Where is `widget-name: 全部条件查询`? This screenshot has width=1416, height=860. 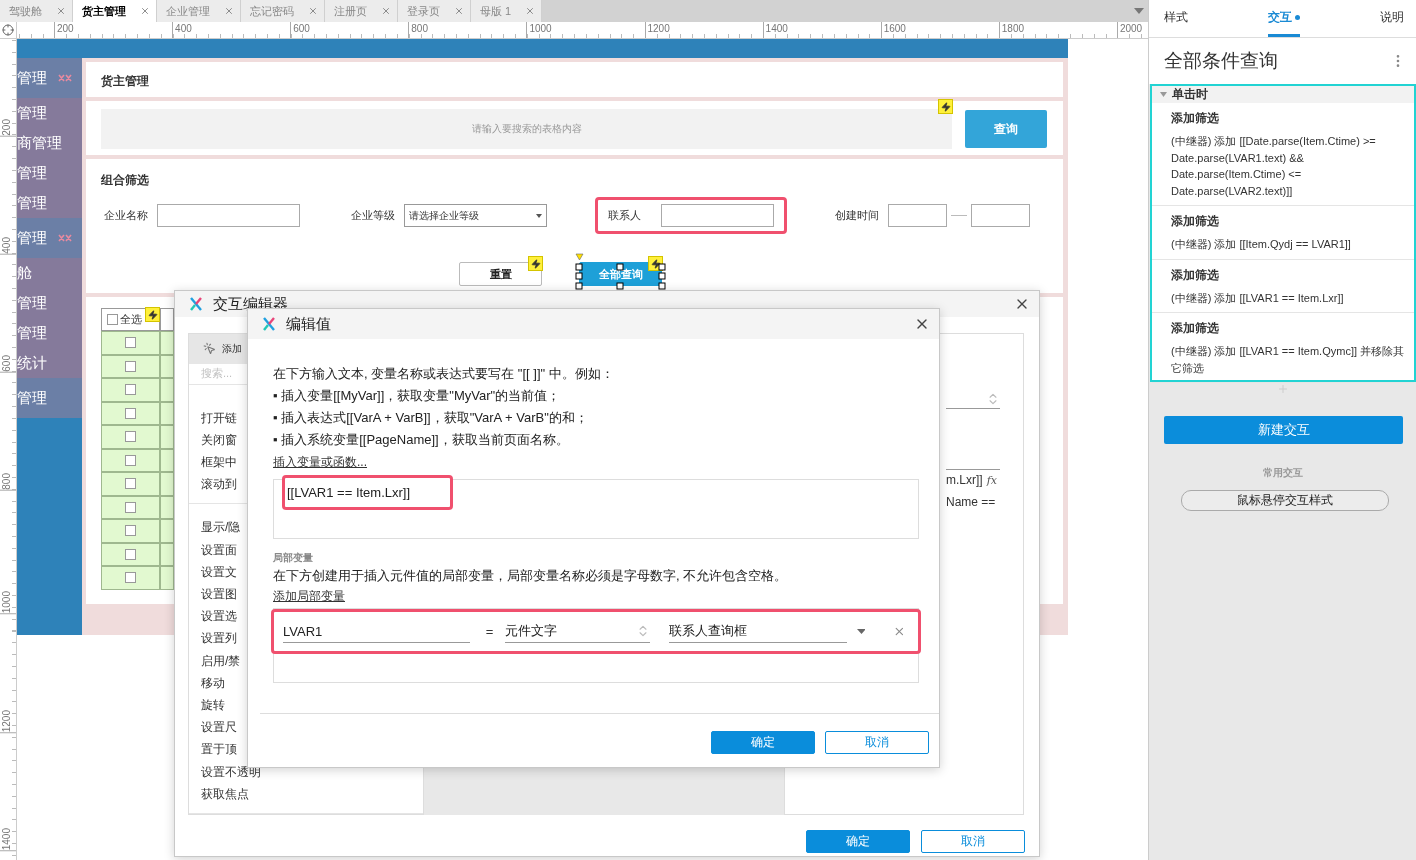 widget-name: 全部条件查询 is located at coordinates (1221, 61).